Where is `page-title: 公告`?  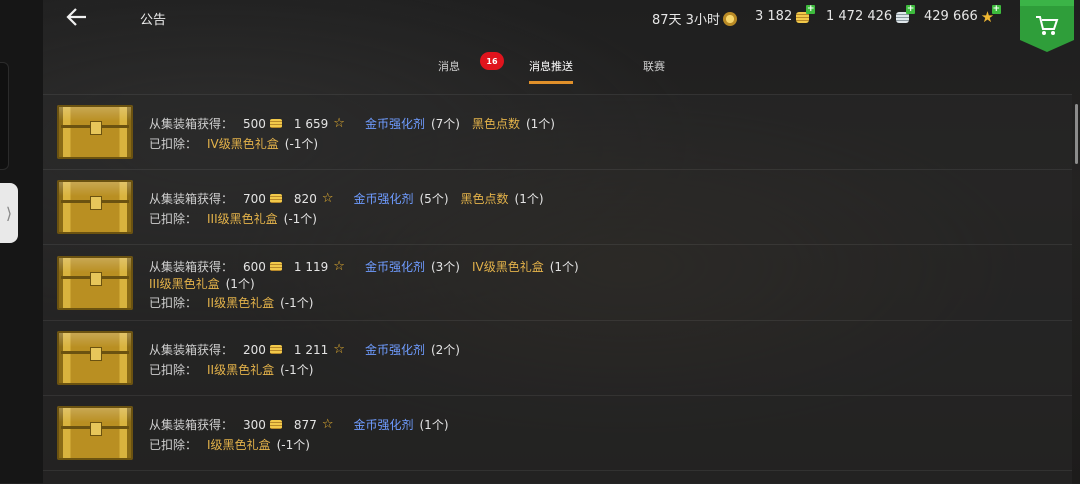
page-title: 公告 is located at coordinates (153, 20).